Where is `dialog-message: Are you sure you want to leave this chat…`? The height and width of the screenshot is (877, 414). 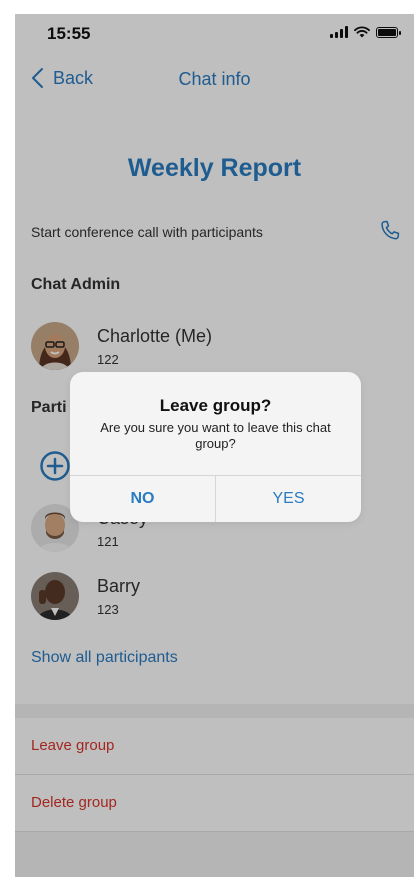 dialog-message: Are you sure you want to leave this chat… is located at coordinates (215, 435).